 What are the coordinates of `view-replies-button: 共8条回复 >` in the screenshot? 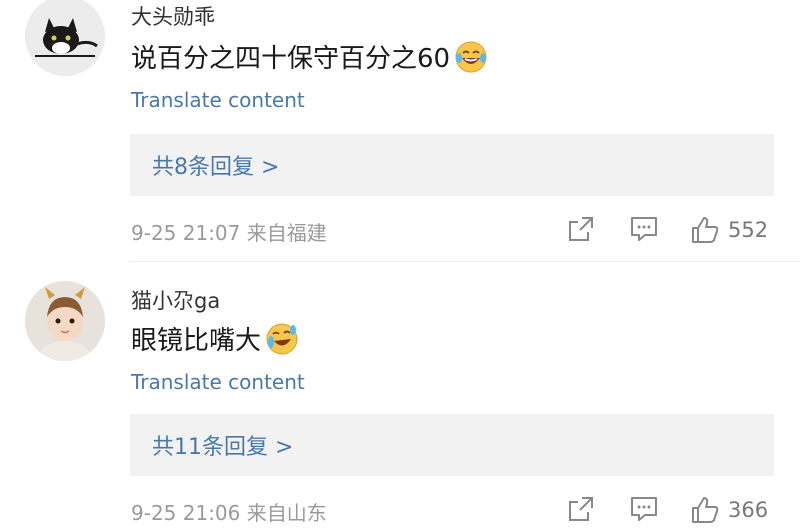 It's located at (452, 165).